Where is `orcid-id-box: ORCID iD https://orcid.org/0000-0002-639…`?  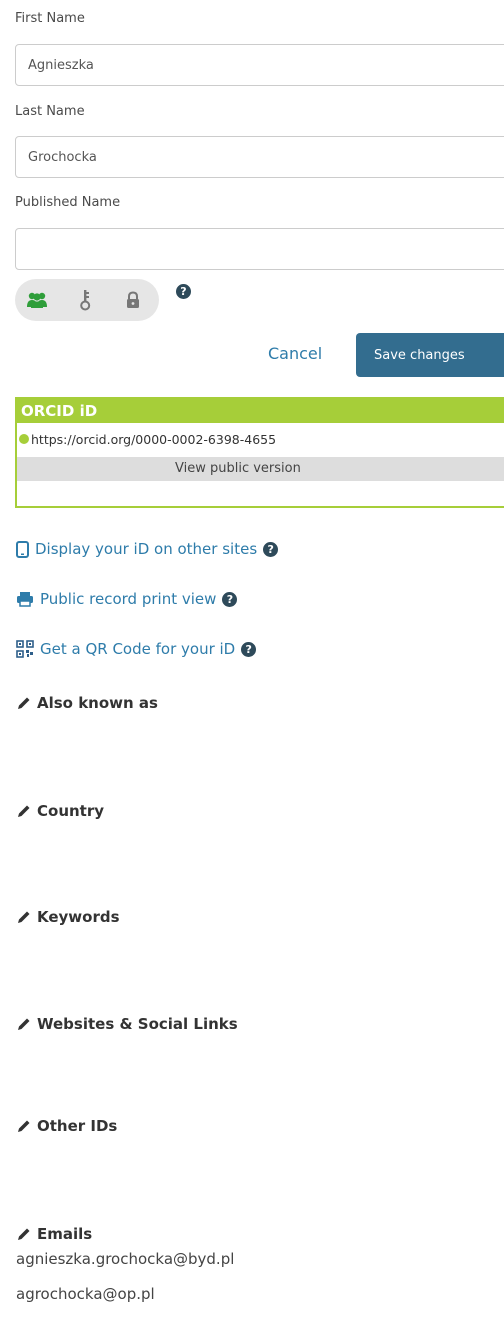
orcid-id-box: ORCID iD https://orcid.org/0000-0002-639… is located at coordinates (259, 452).